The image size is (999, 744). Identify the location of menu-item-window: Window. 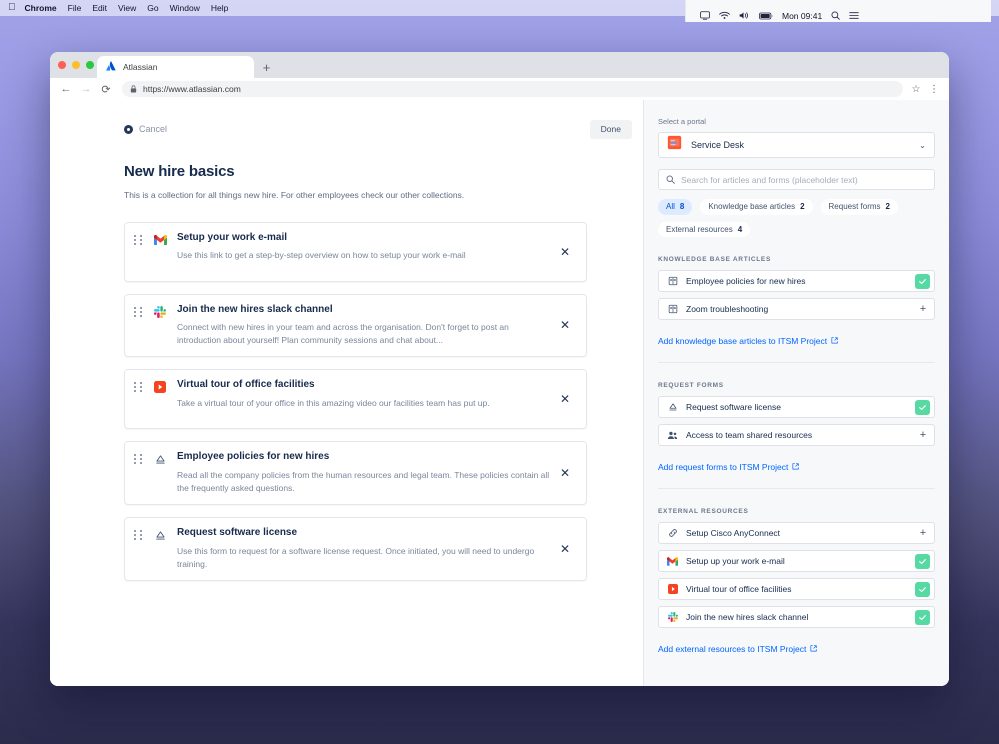
(185, 8).